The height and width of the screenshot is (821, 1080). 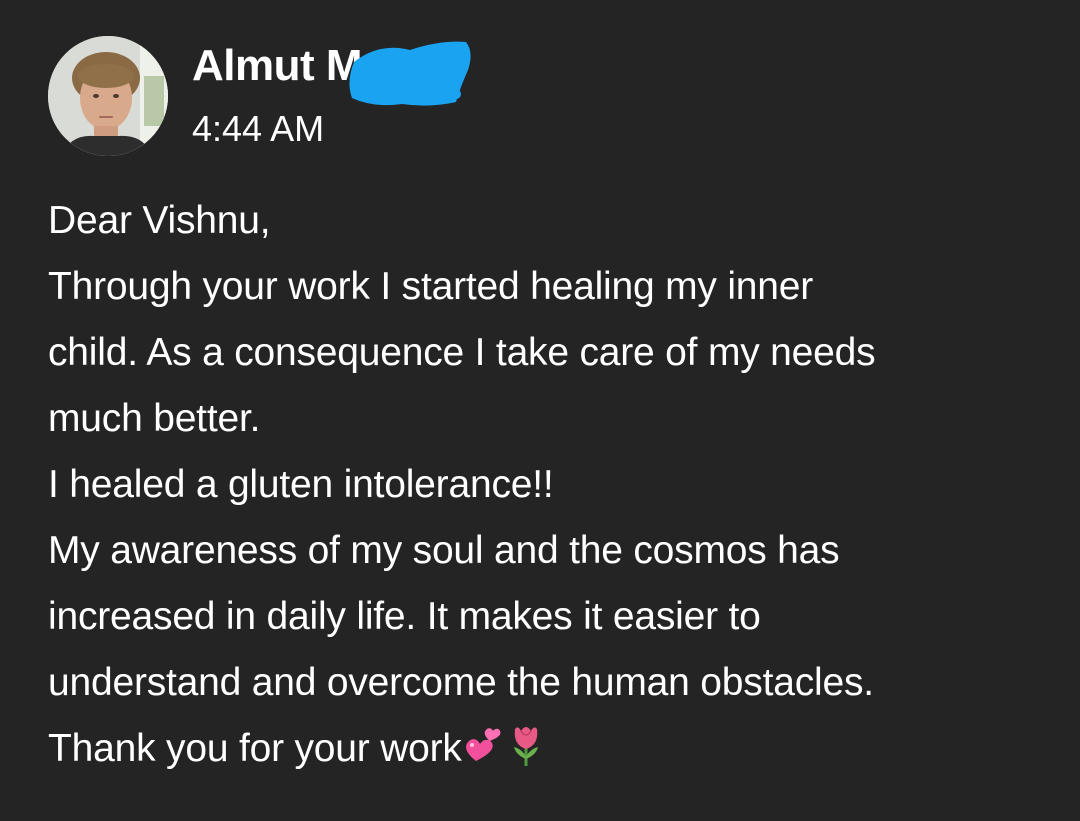 What do you see at coordinates (553, 749) in the screenshot?
I see `message-last-line: Thank you for your work` at bounding box center [553, 749].